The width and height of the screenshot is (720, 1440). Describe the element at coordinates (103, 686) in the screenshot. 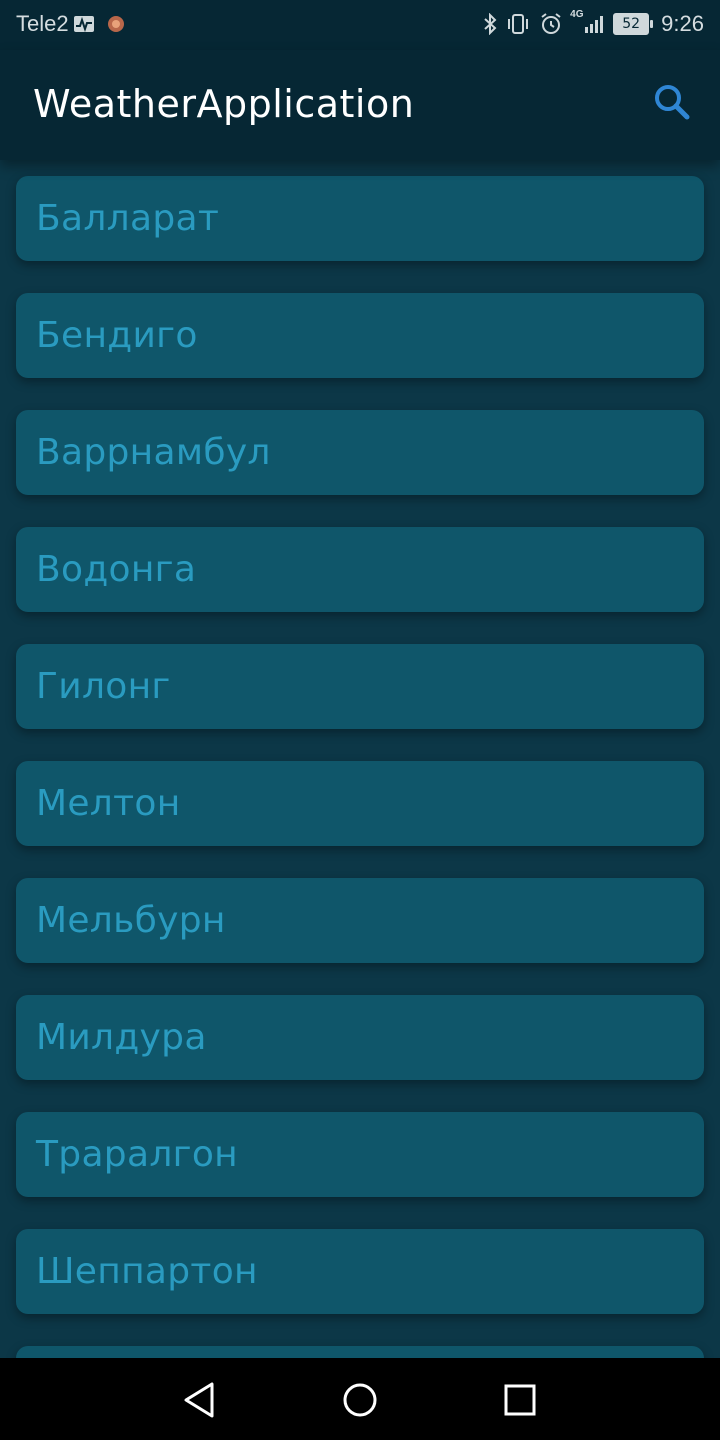

I see `city-name: Гилонг` at that location.